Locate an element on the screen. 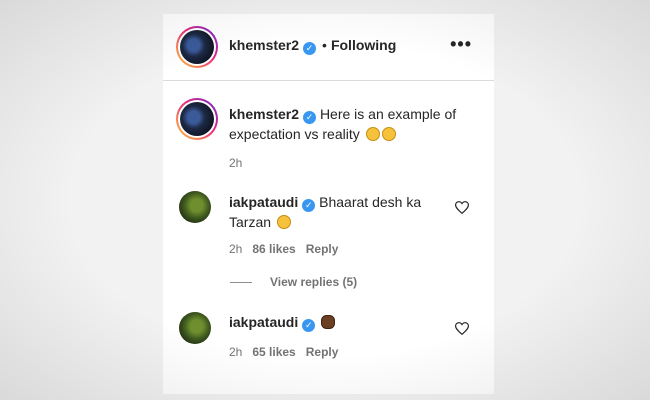 The width and height of the screenshot is (650, 400). monkey-emoji is located at coordinates (328, 322).